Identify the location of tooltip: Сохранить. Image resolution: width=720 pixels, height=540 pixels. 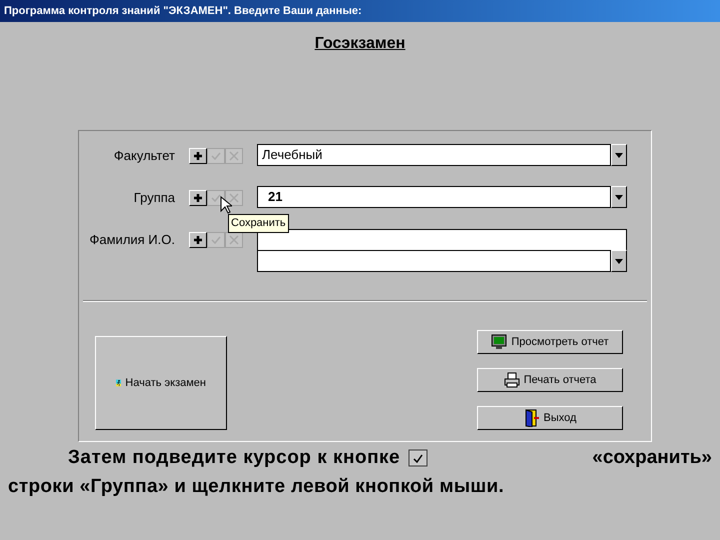
(258, 223).